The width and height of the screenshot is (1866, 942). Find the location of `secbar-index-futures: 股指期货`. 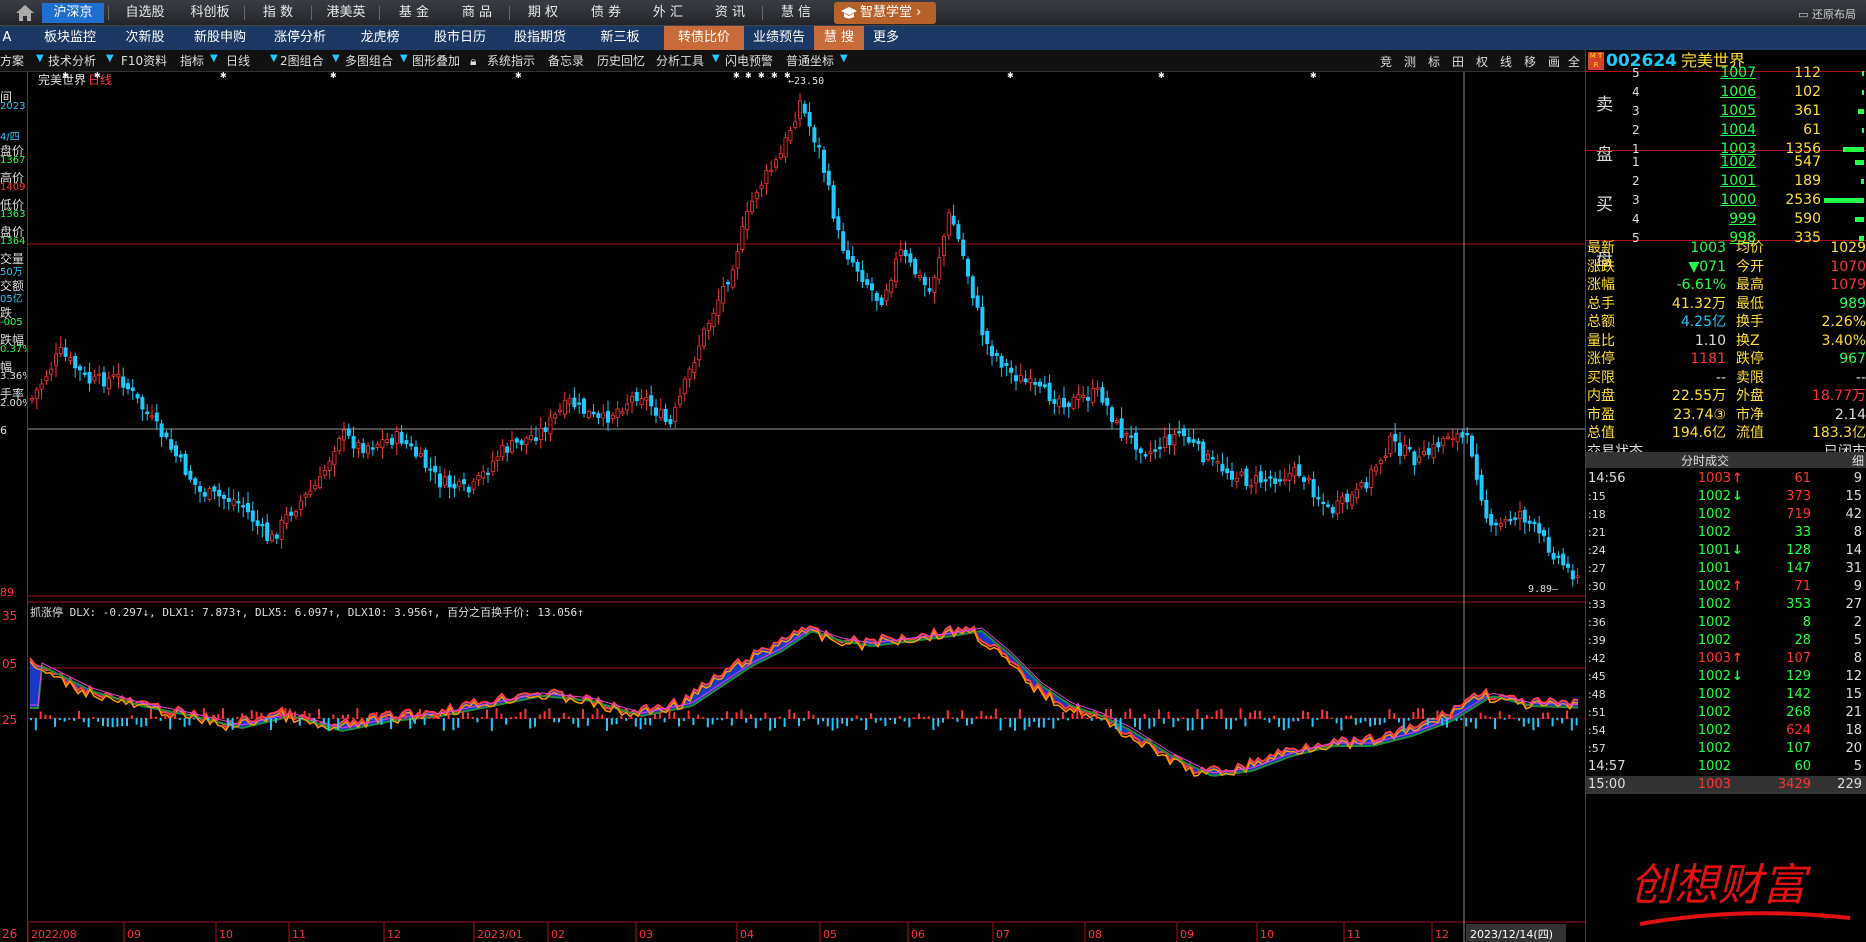

secbar-index-futures: 股指期货 is located at coordinates (540, 38).